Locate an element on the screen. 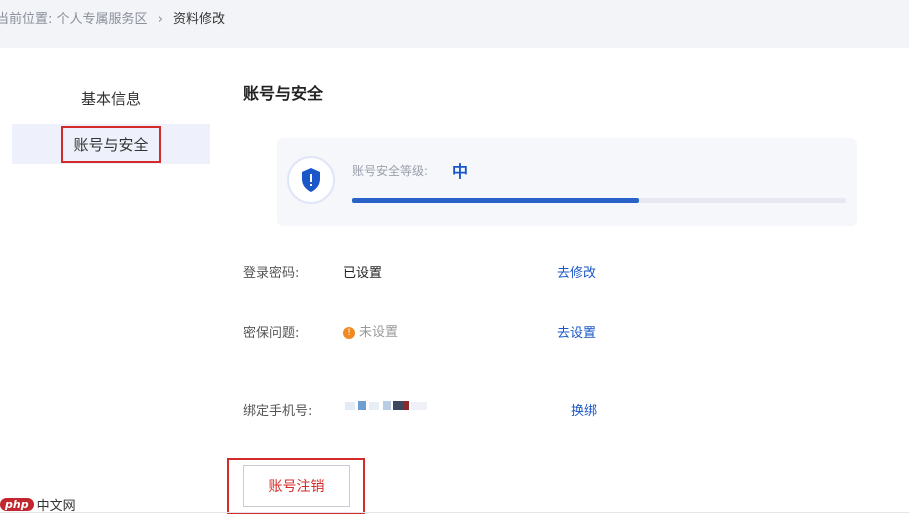 This screenshot has width=909, height=516. masked-phone-number is located at coordinates (386, 405).